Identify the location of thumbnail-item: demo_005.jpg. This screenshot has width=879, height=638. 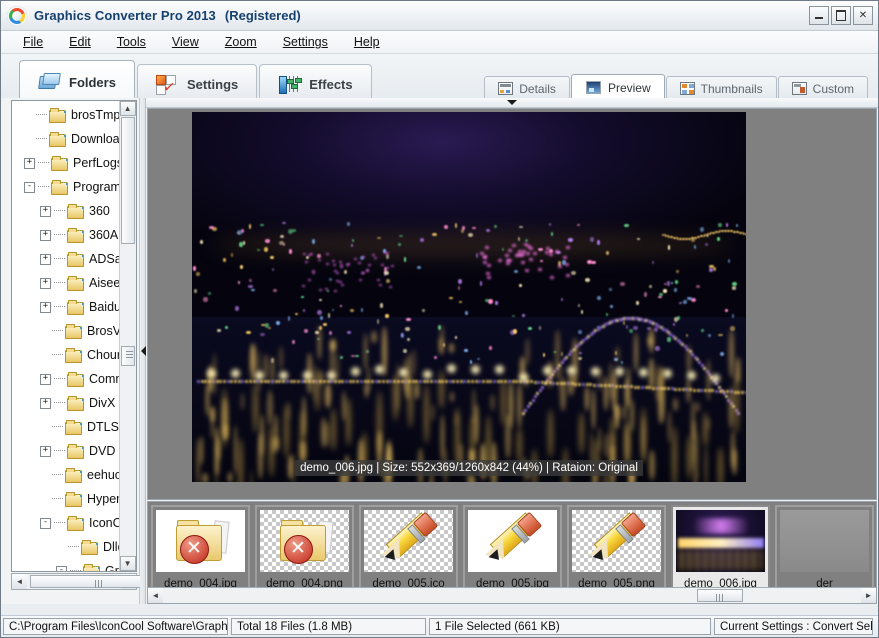
(512, 550).